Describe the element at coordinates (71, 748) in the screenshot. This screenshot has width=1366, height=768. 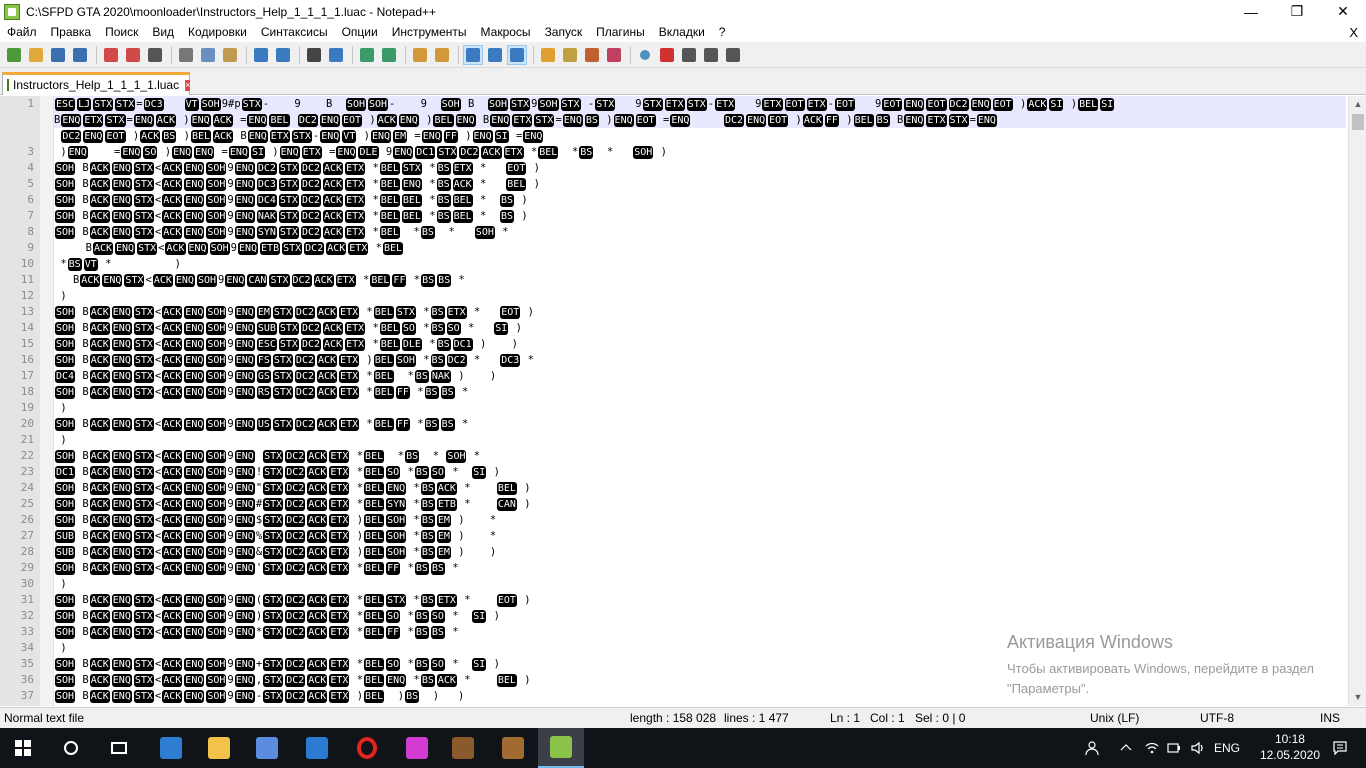
I see `taskbar-search` at that location.